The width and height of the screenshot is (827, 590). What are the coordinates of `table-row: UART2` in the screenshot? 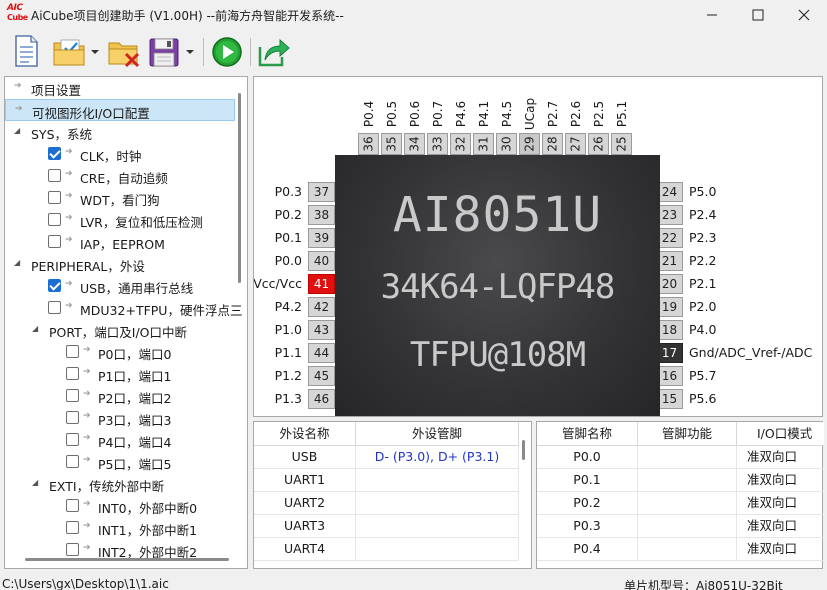 It's located at (386, 503).